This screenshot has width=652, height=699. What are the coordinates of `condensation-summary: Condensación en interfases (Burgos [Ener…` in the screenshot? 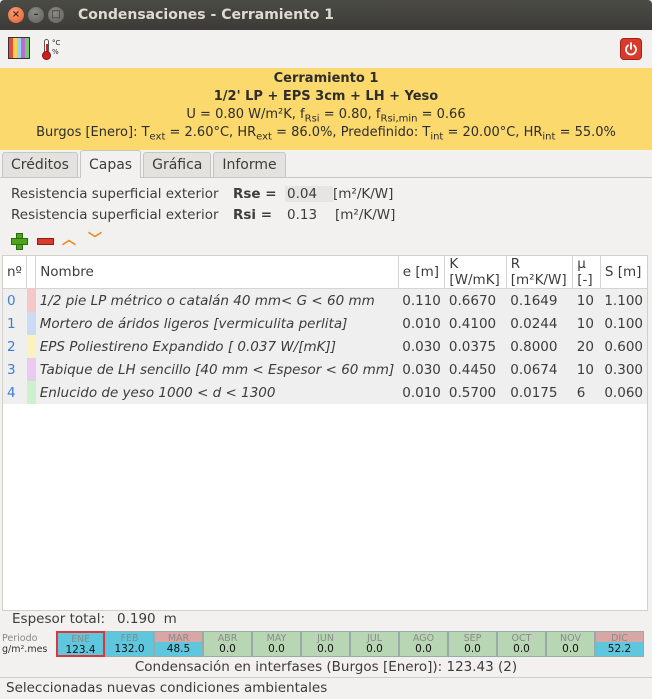 It's located at (326, 667).